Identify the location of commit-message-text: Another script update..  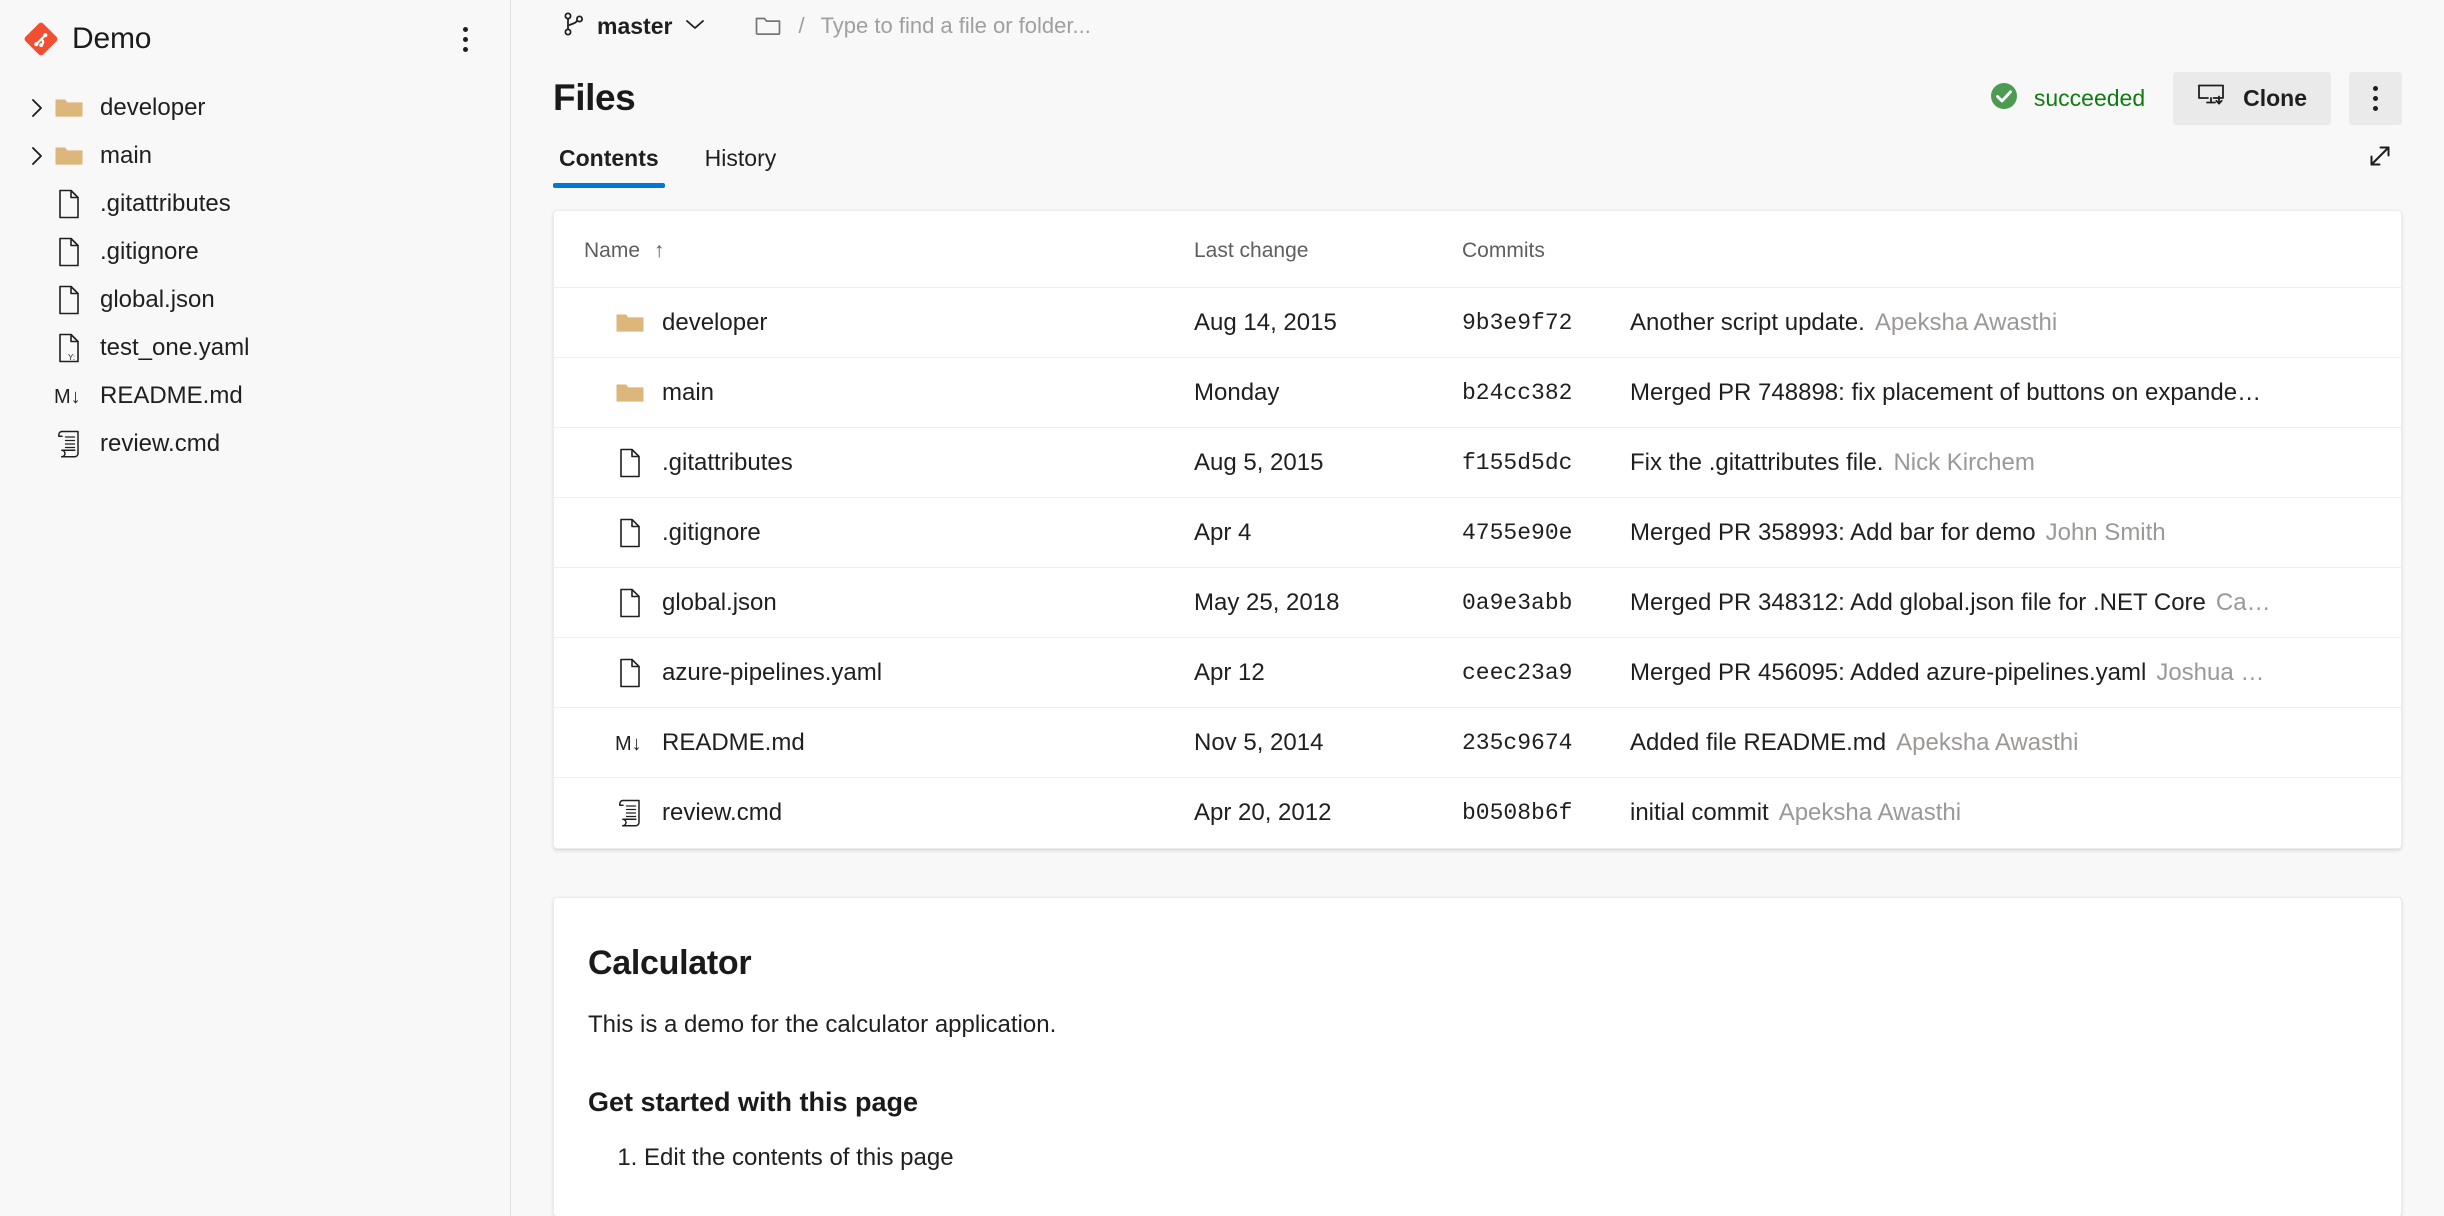
(1747, 322).